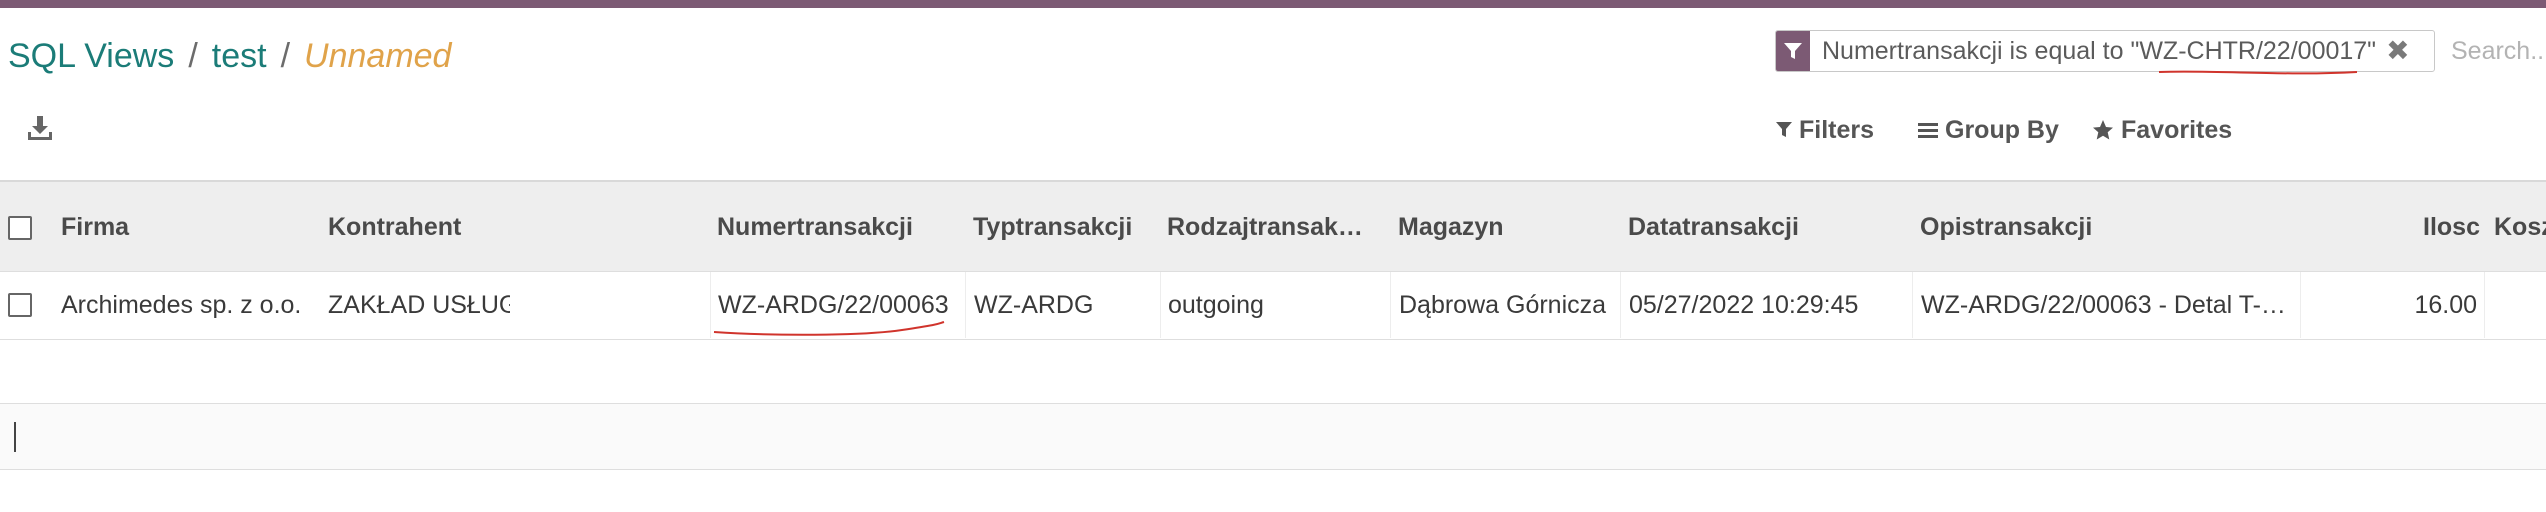 This screenshot has width=2546, height=512. I want to click on empty-row, so click(1273, 372).